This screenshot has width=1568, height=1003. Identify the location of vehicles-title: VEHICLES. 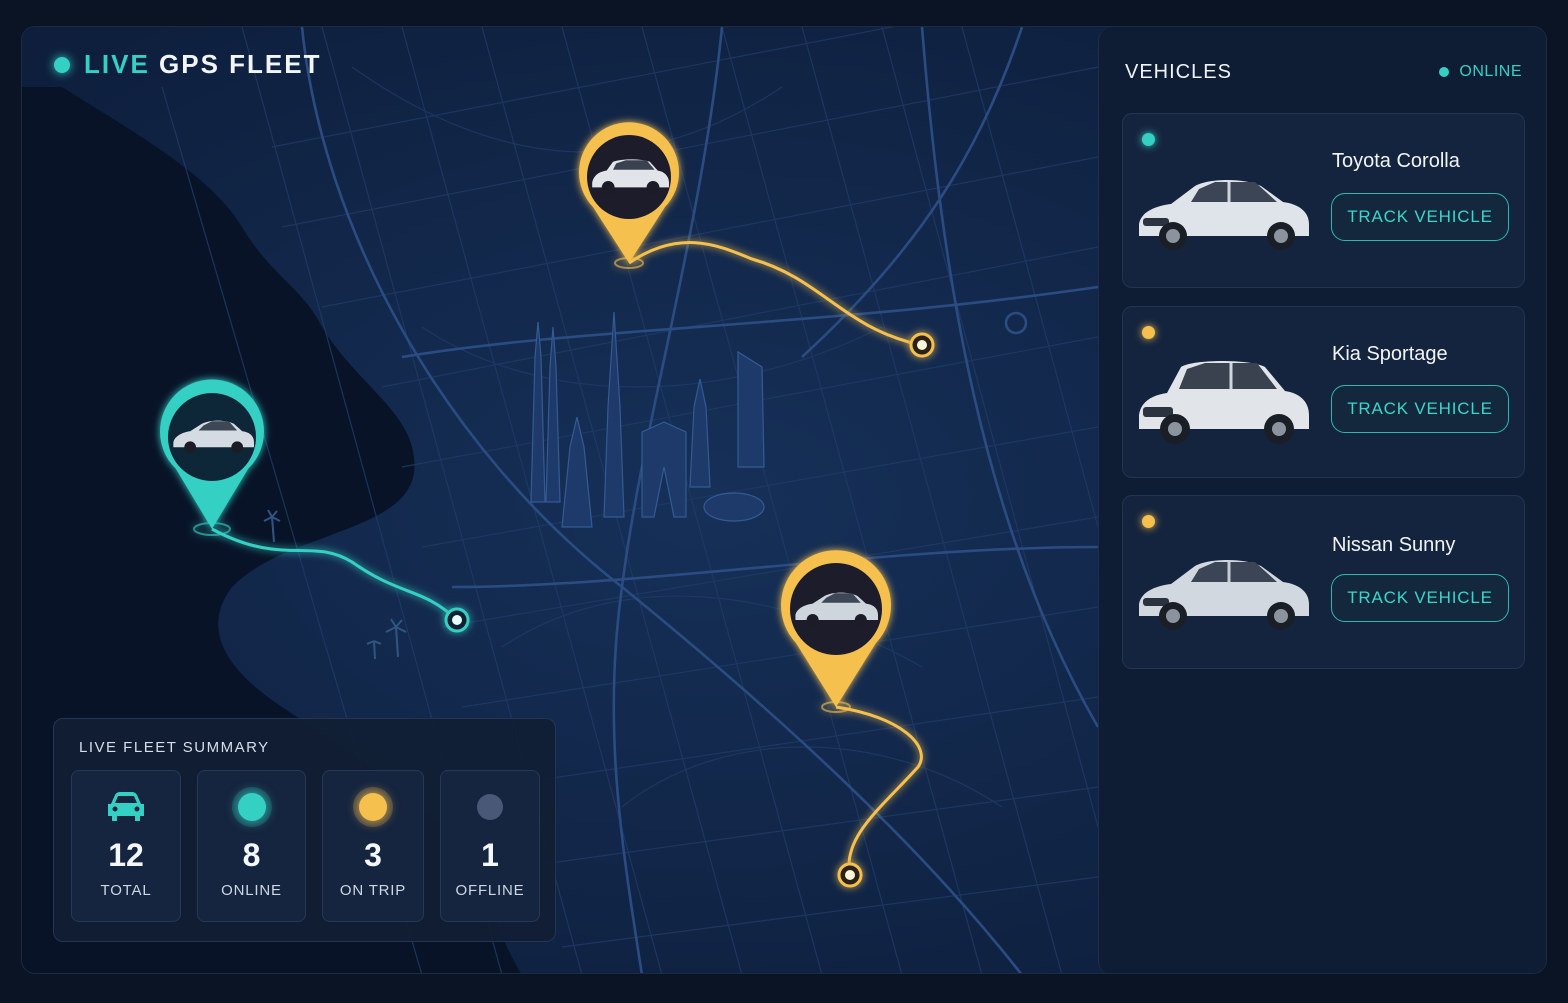
(1178, 72).